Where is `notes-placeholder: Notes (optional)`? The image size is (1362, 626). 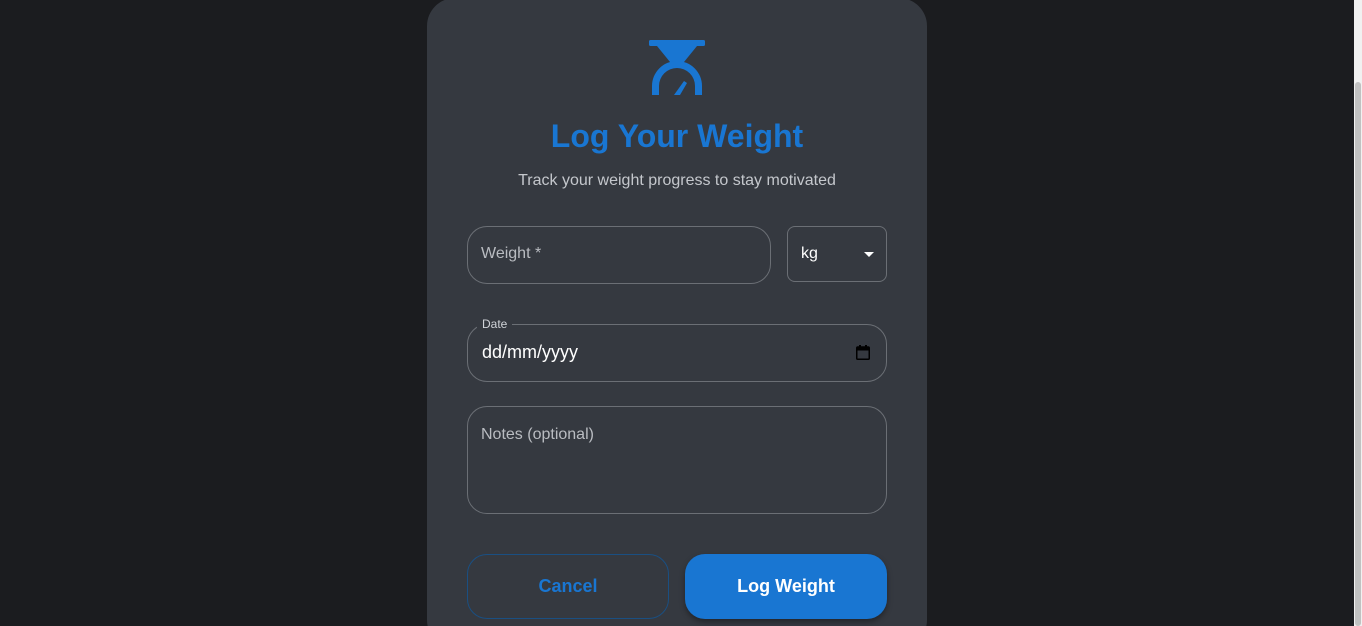 notes-placeholder: Notes (optional) is located at coordinates (537, 434).